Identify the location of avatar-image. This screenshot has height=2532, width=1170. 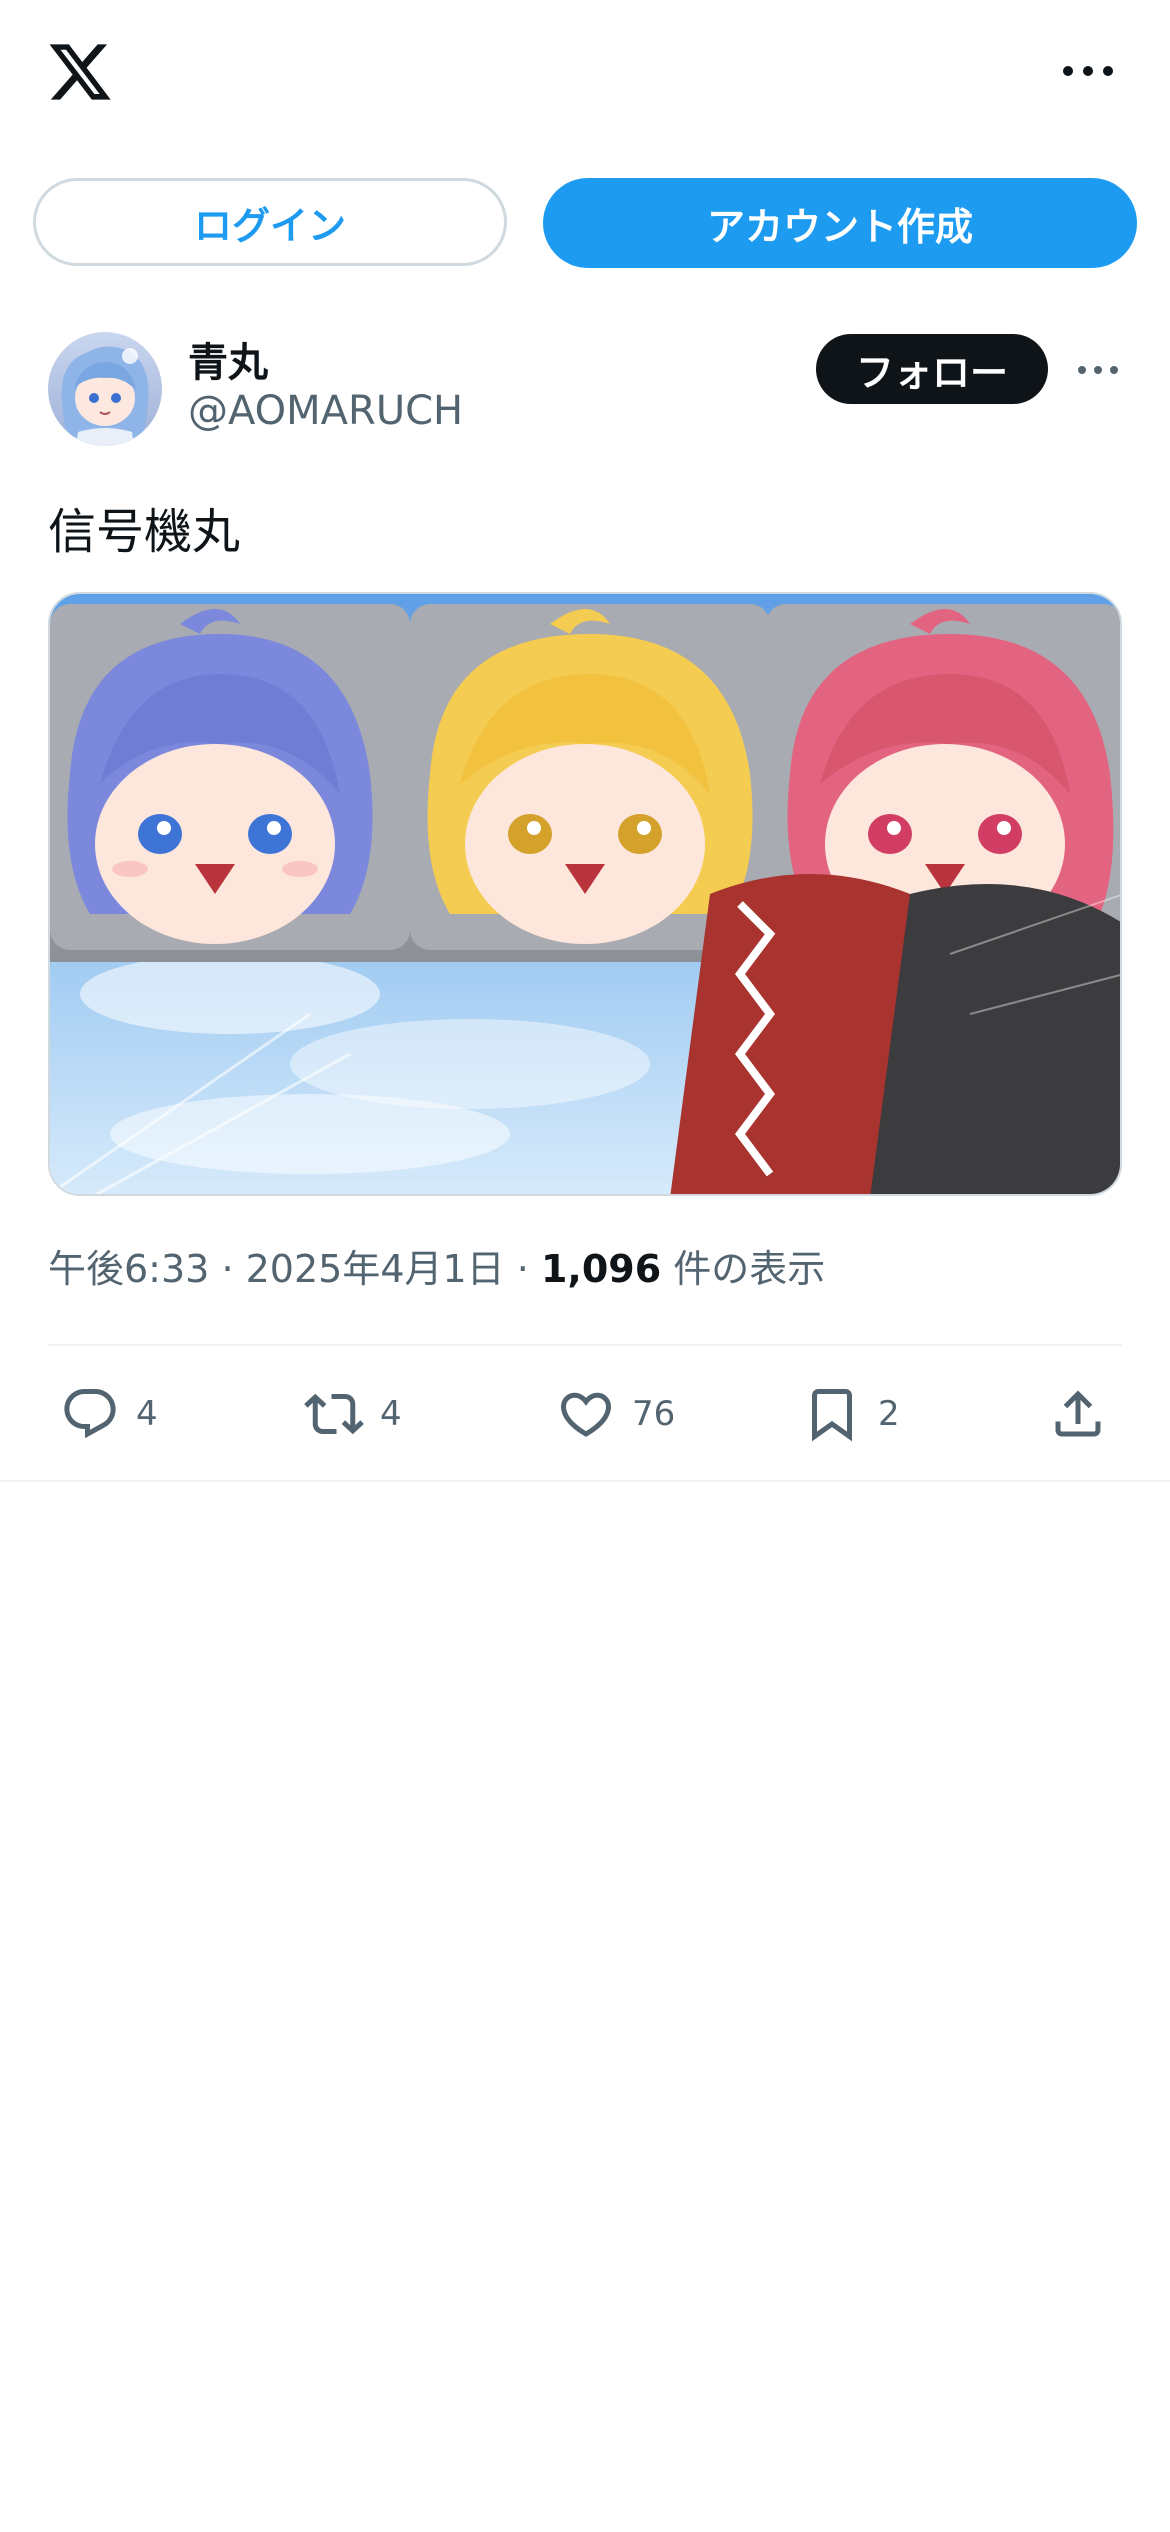
(105, 389).